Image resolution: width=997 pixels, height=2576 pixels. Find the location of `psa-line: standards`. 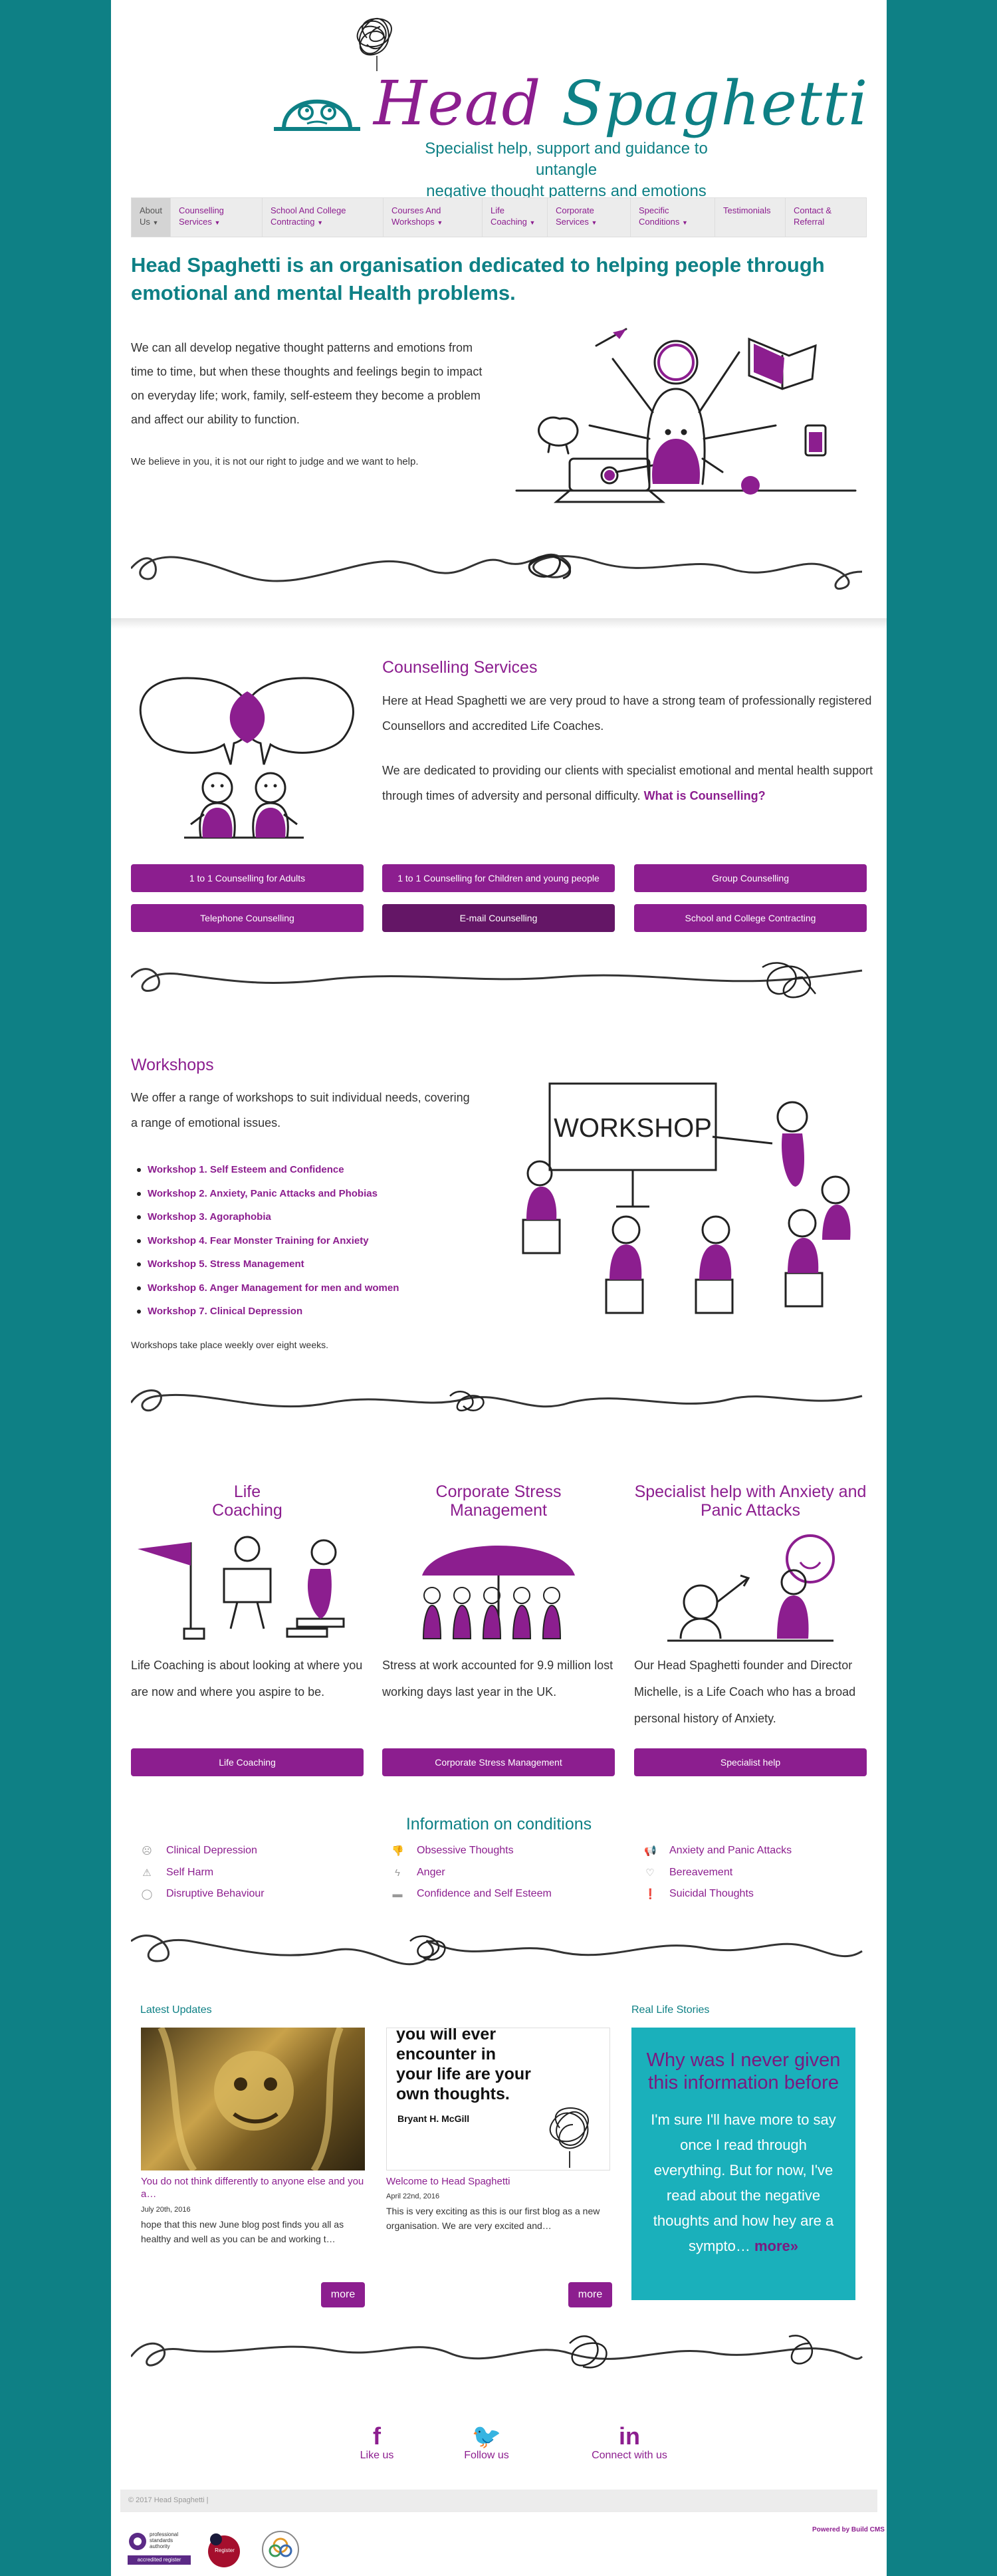

psa-line: standards is located at coordinates (161, 2540).